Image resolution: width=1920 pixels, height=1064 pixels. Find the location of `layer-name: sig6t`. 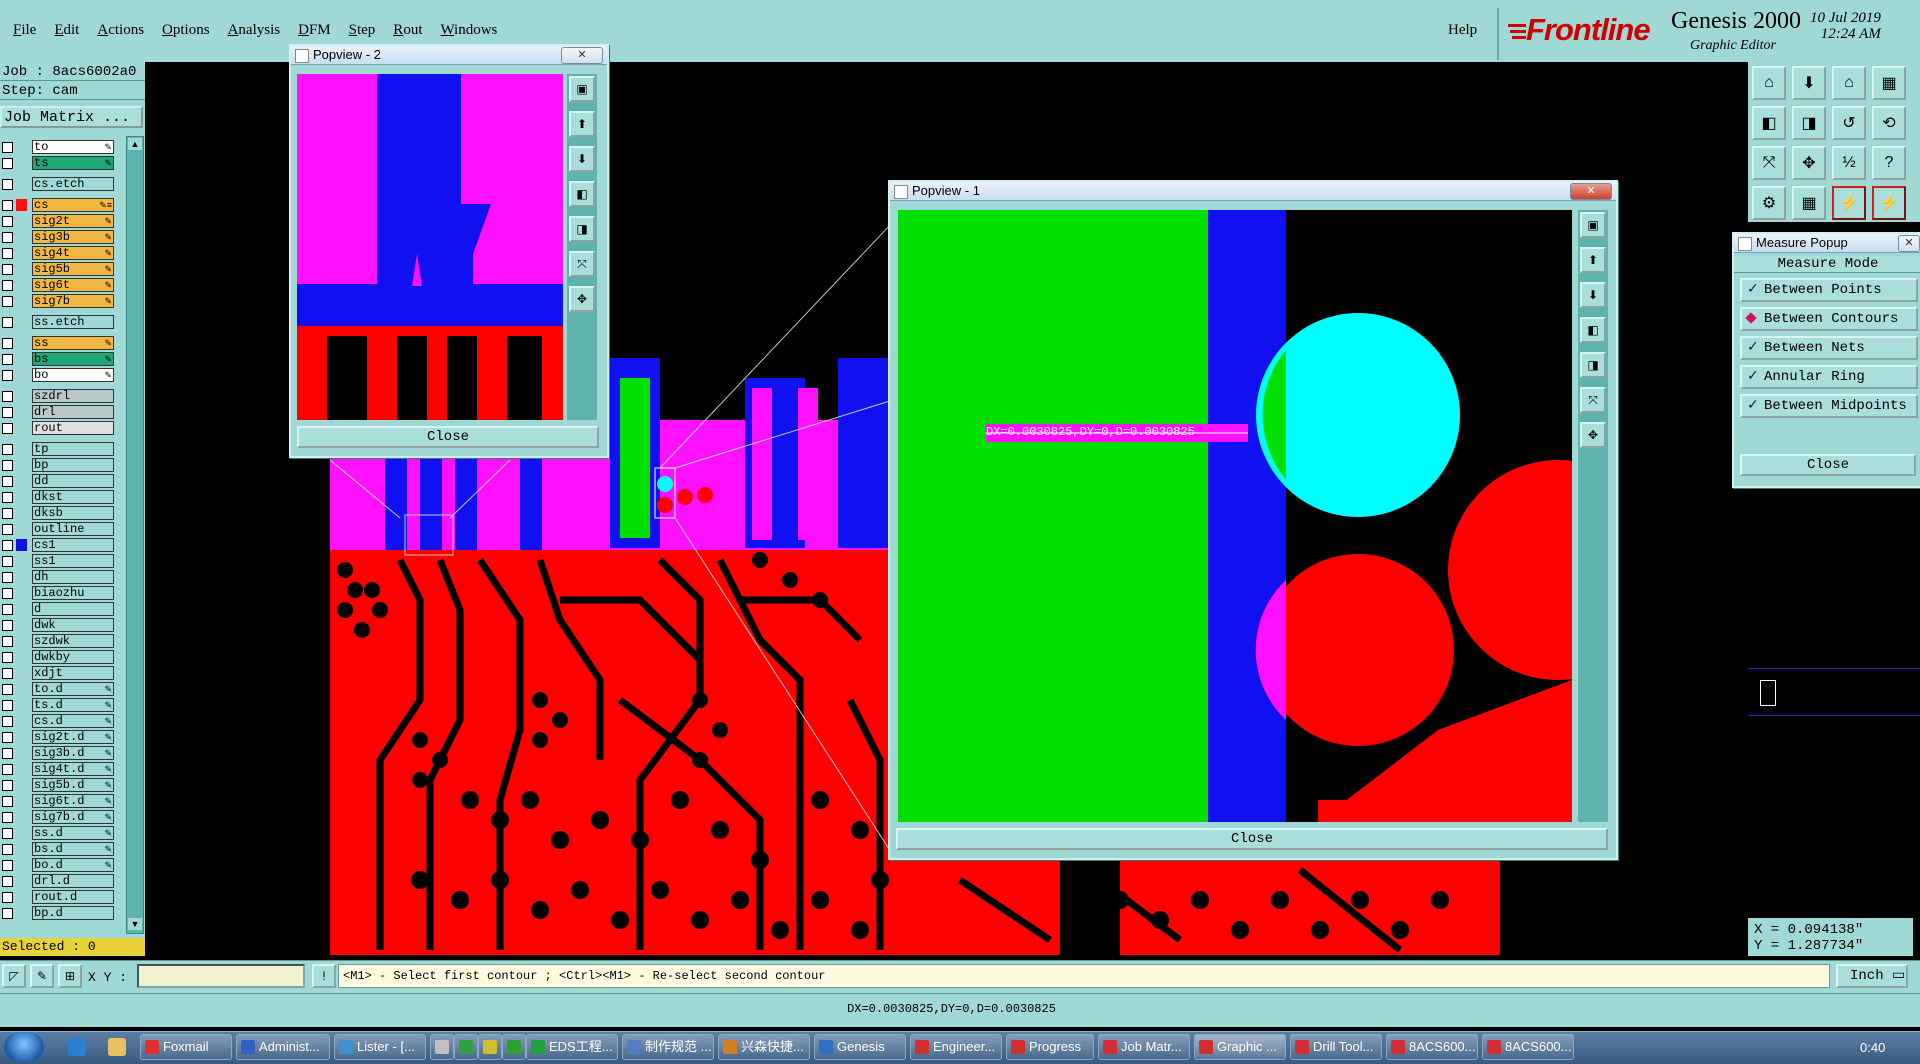

layer-name: sig6t is located at coordinates (73, 285).